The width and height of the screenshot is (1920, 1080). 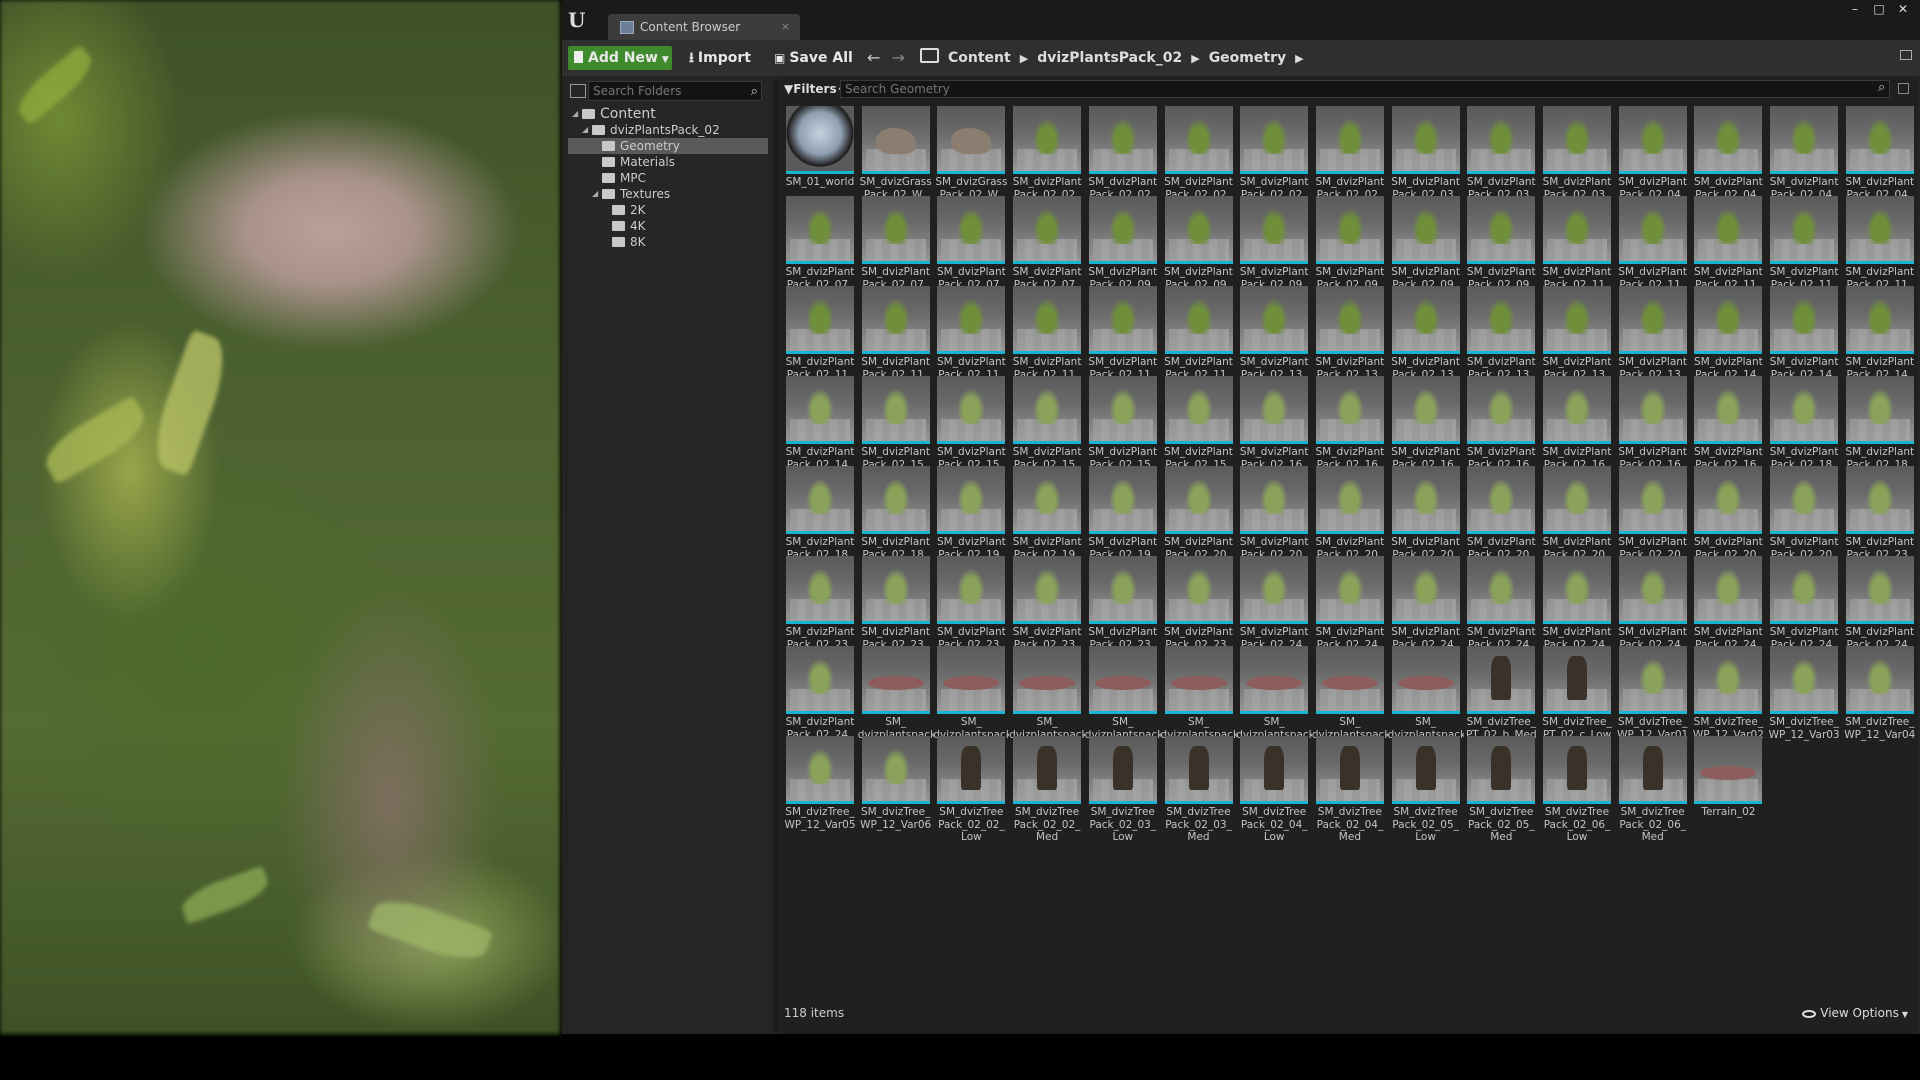 I want to click on folder-tree-item: Geometry, so click(x=668, y=146).